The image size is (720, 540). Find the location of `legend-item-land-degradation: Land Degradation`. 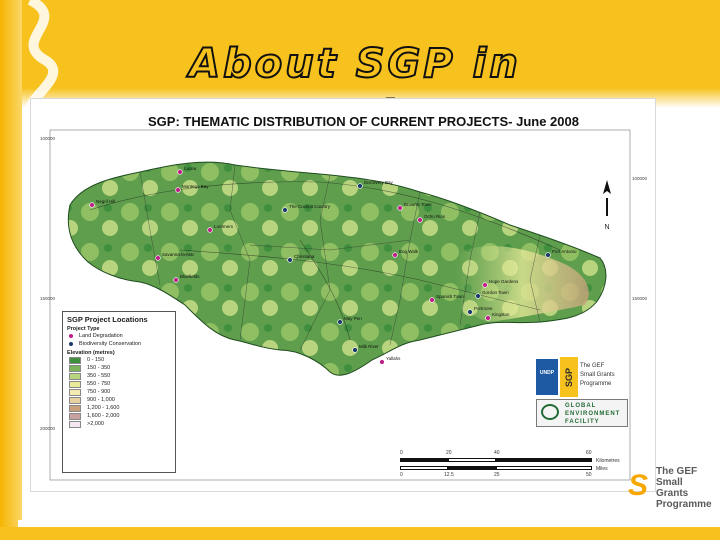

legend-item-land-degradation: Land Degradation is located at coordinates (122, 336).